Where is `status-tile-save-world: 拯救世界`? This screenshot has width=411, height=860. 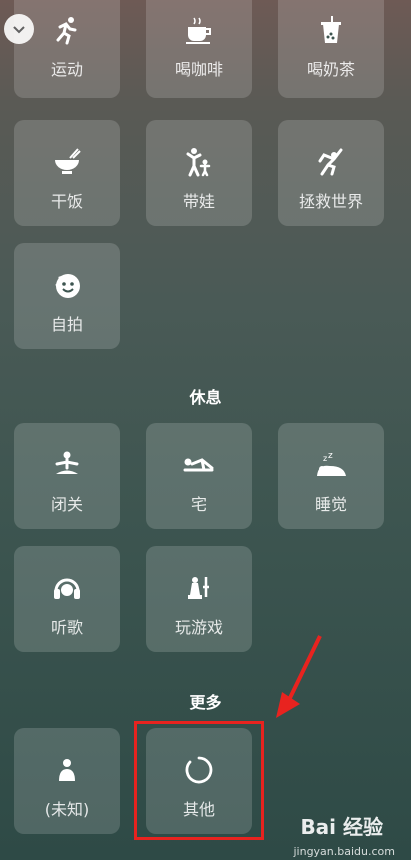
status-tile-save-world: 拯救世界 is located at coordinates (331, 173).